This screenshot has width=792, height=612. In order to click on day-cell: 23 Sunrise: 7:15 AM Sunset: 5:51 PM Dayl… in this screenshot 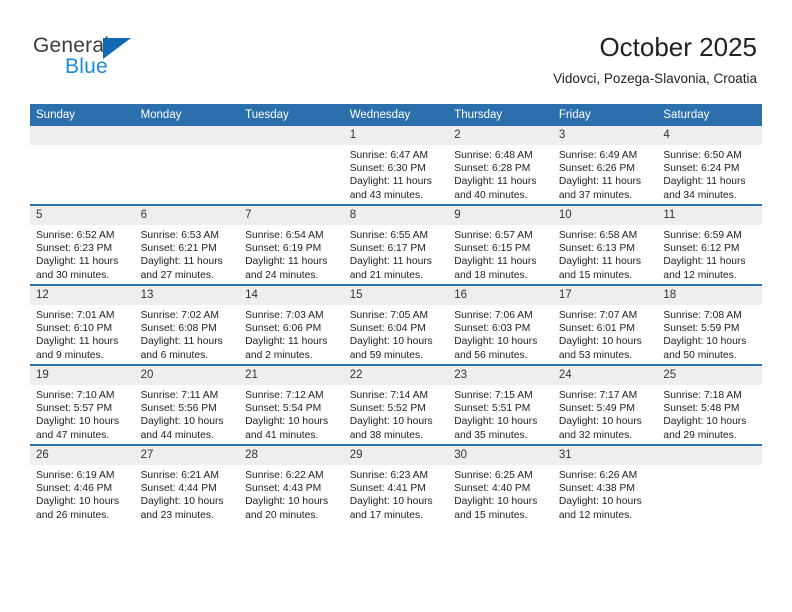, I will do `click(500, 404)`.